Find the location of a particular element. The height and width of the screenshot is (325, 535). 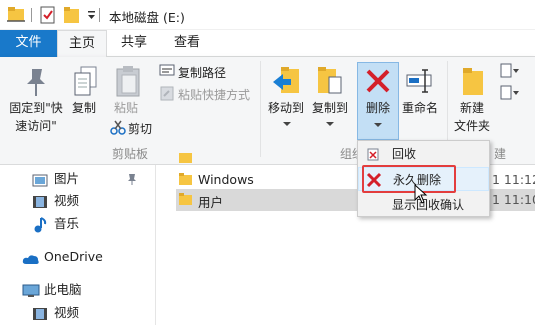

pin-button-line1: 固定到"快 is located at coordinates (36, 107).